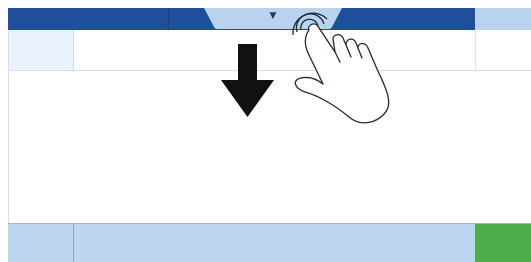 Image resolution: width=531 pixels, height=262 pixels. I want to click on content-left-border, so click(8, 127).